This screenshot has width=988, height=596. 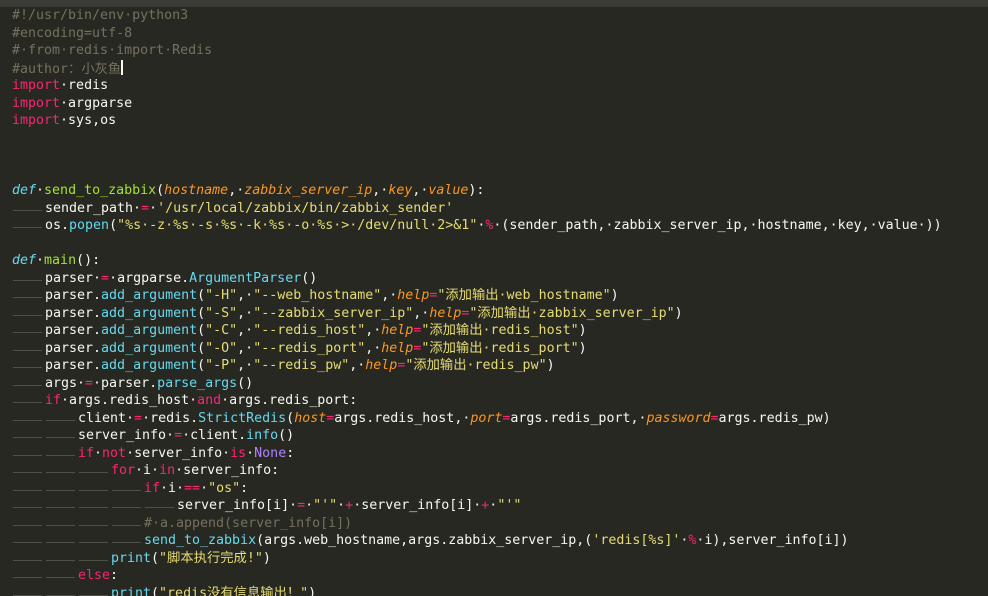 I want to click on code-token: #encoding=utf-8, so click(x=72, y=33).